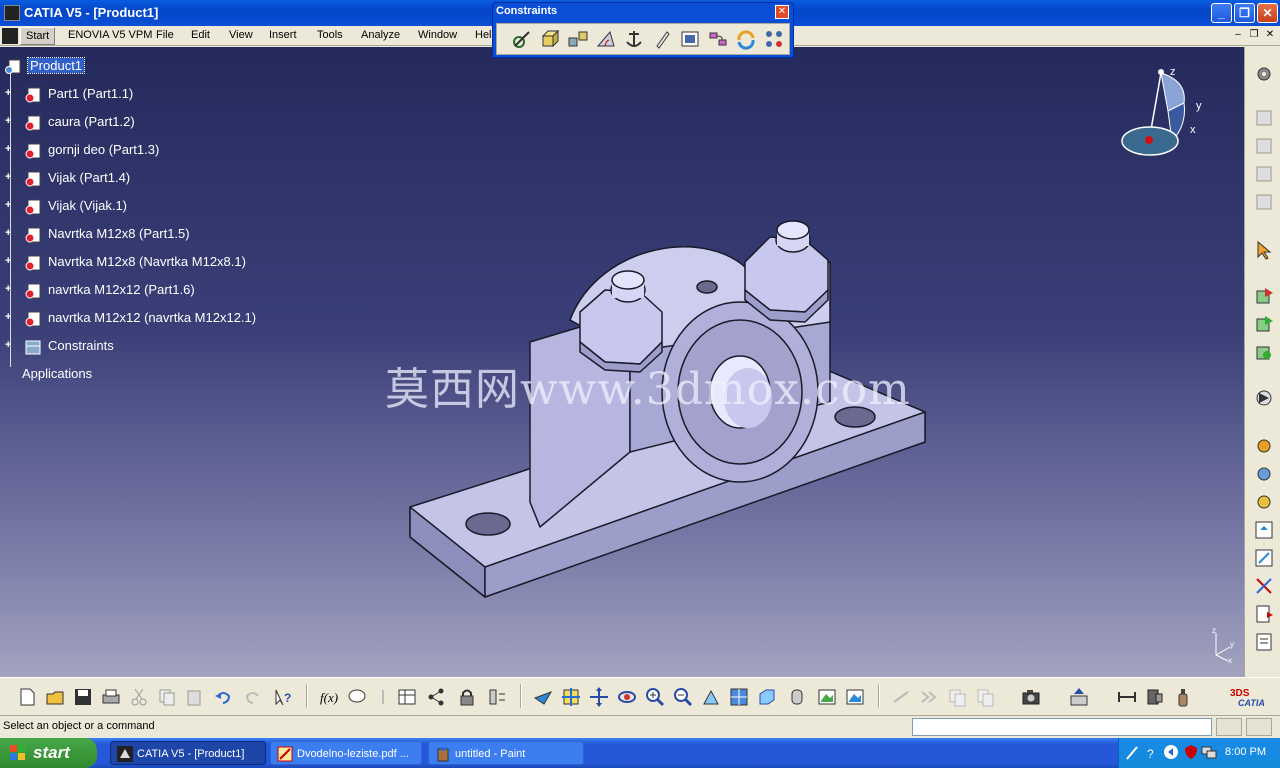 The image size is (1280, 768). I want to click on zoom-in-icon, so click(655, 697).